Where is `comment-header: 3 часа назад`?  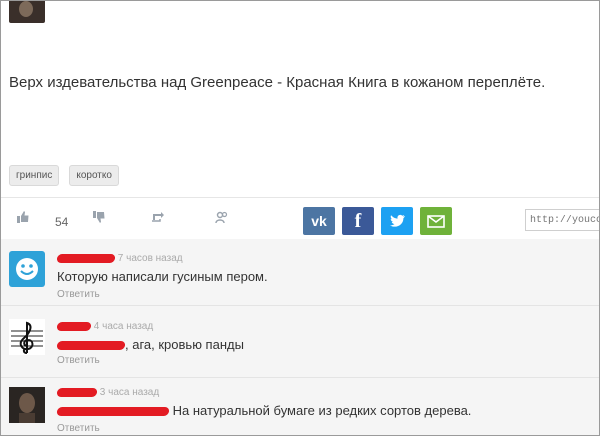
comment-header: 3 часа назад is located at coordinates (108, 392).